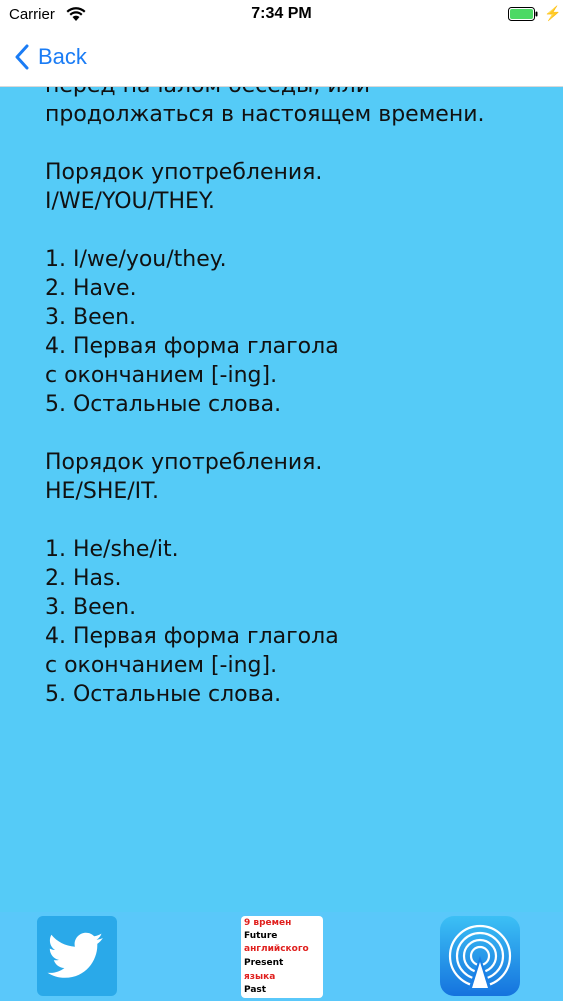 The image size is (563, 1001). What do you see at coordinates (102, 491) in the screenshot?
I see `text-line: HE/SHE/IT.` at bounding box center [102, 491].